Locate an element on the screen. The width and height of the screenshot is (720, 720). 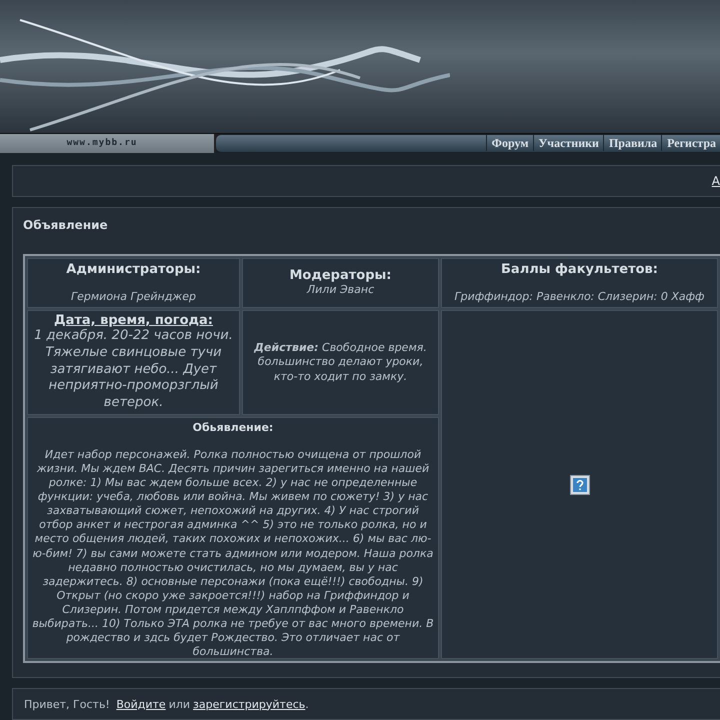
guest-greeting: Привет, Гость! Войдите или зарегистрируйтесь. is located at coordinates (166, 704).